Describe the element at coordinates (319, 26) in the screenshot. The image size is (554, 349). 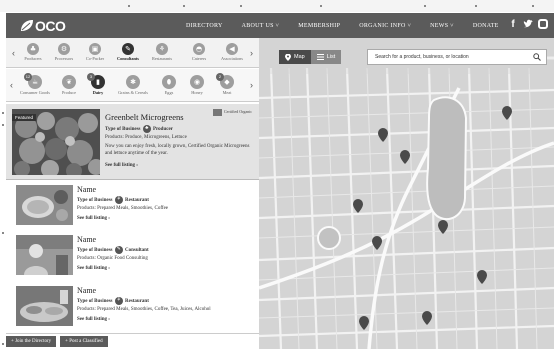
I see `nav-membership: MEMBERSHIP` at that location.